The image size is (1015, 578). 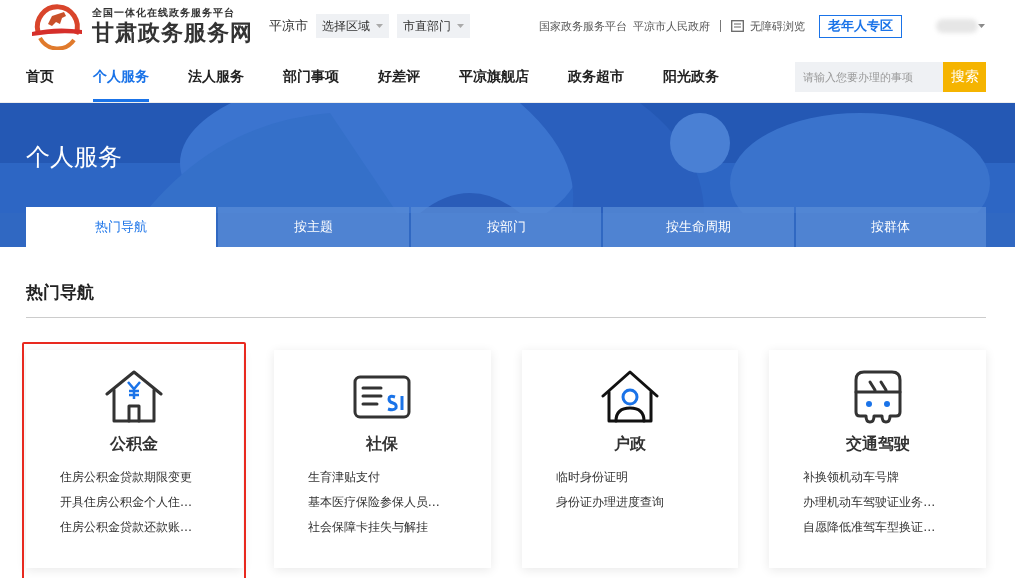 What do you see at coordinates (877, 444) in the screenshot?
I see `card-title: 交通驾驶` at bounding box center [877, 444].